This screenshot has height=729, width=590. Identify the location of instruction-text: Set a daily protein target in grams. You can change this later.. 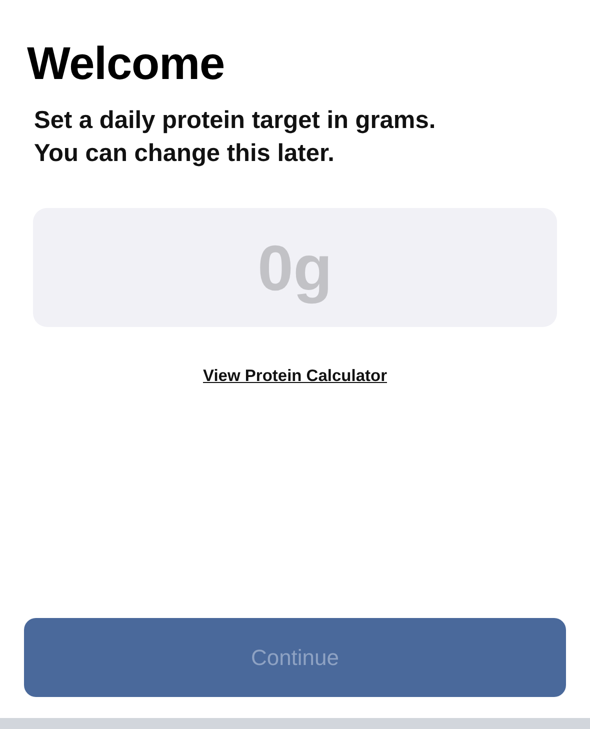
(235, 137).